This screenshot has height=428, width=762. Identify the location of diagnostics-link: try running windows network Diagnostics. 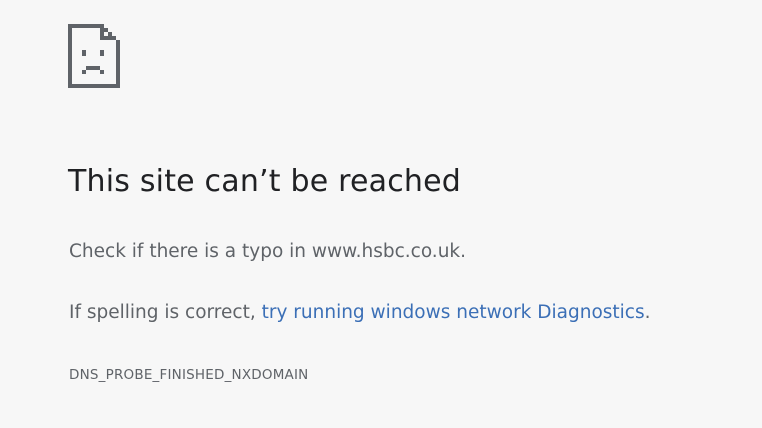
(453, 312).